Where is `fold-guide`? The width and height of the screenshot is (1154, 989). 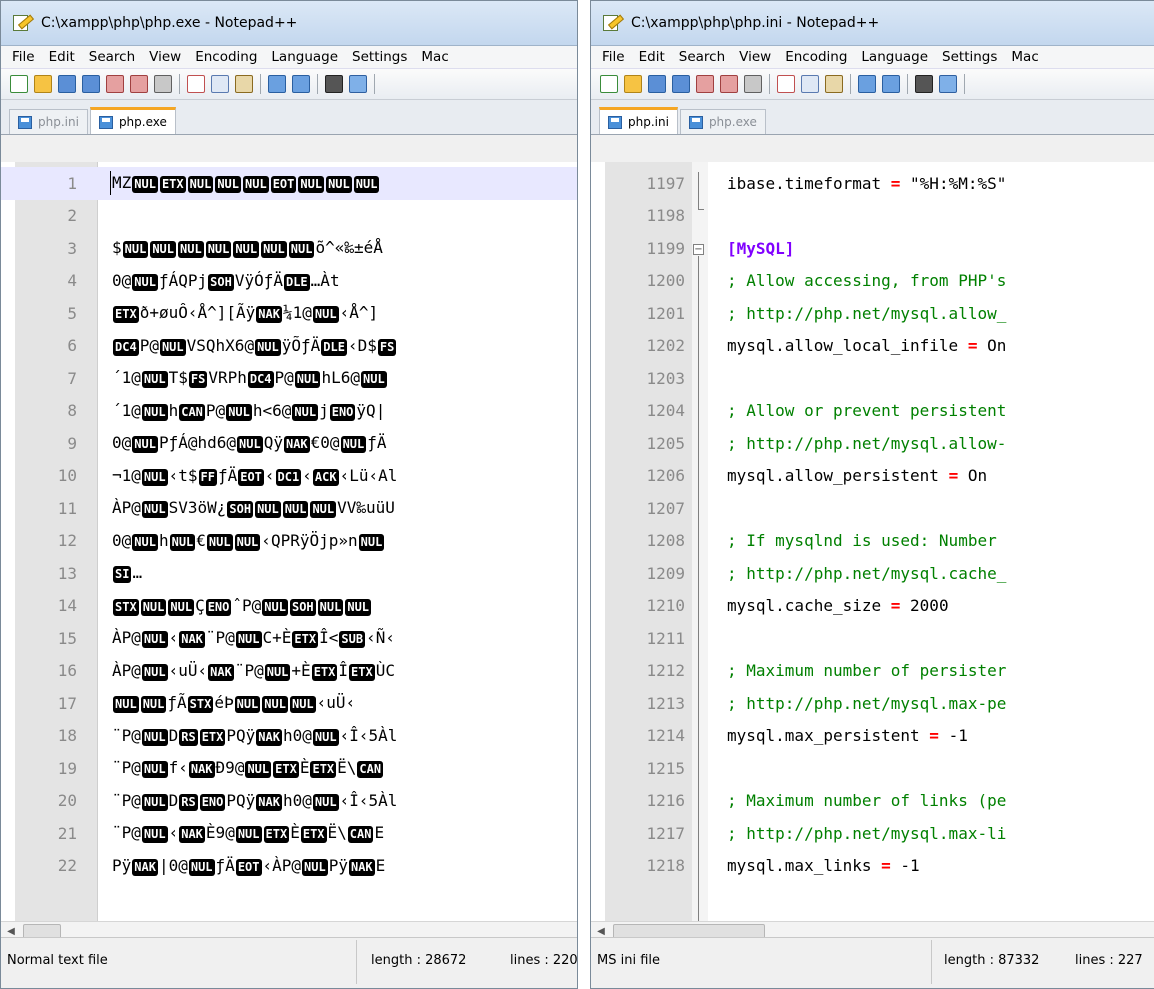
fold-guide is located at coordinates (701, 209).